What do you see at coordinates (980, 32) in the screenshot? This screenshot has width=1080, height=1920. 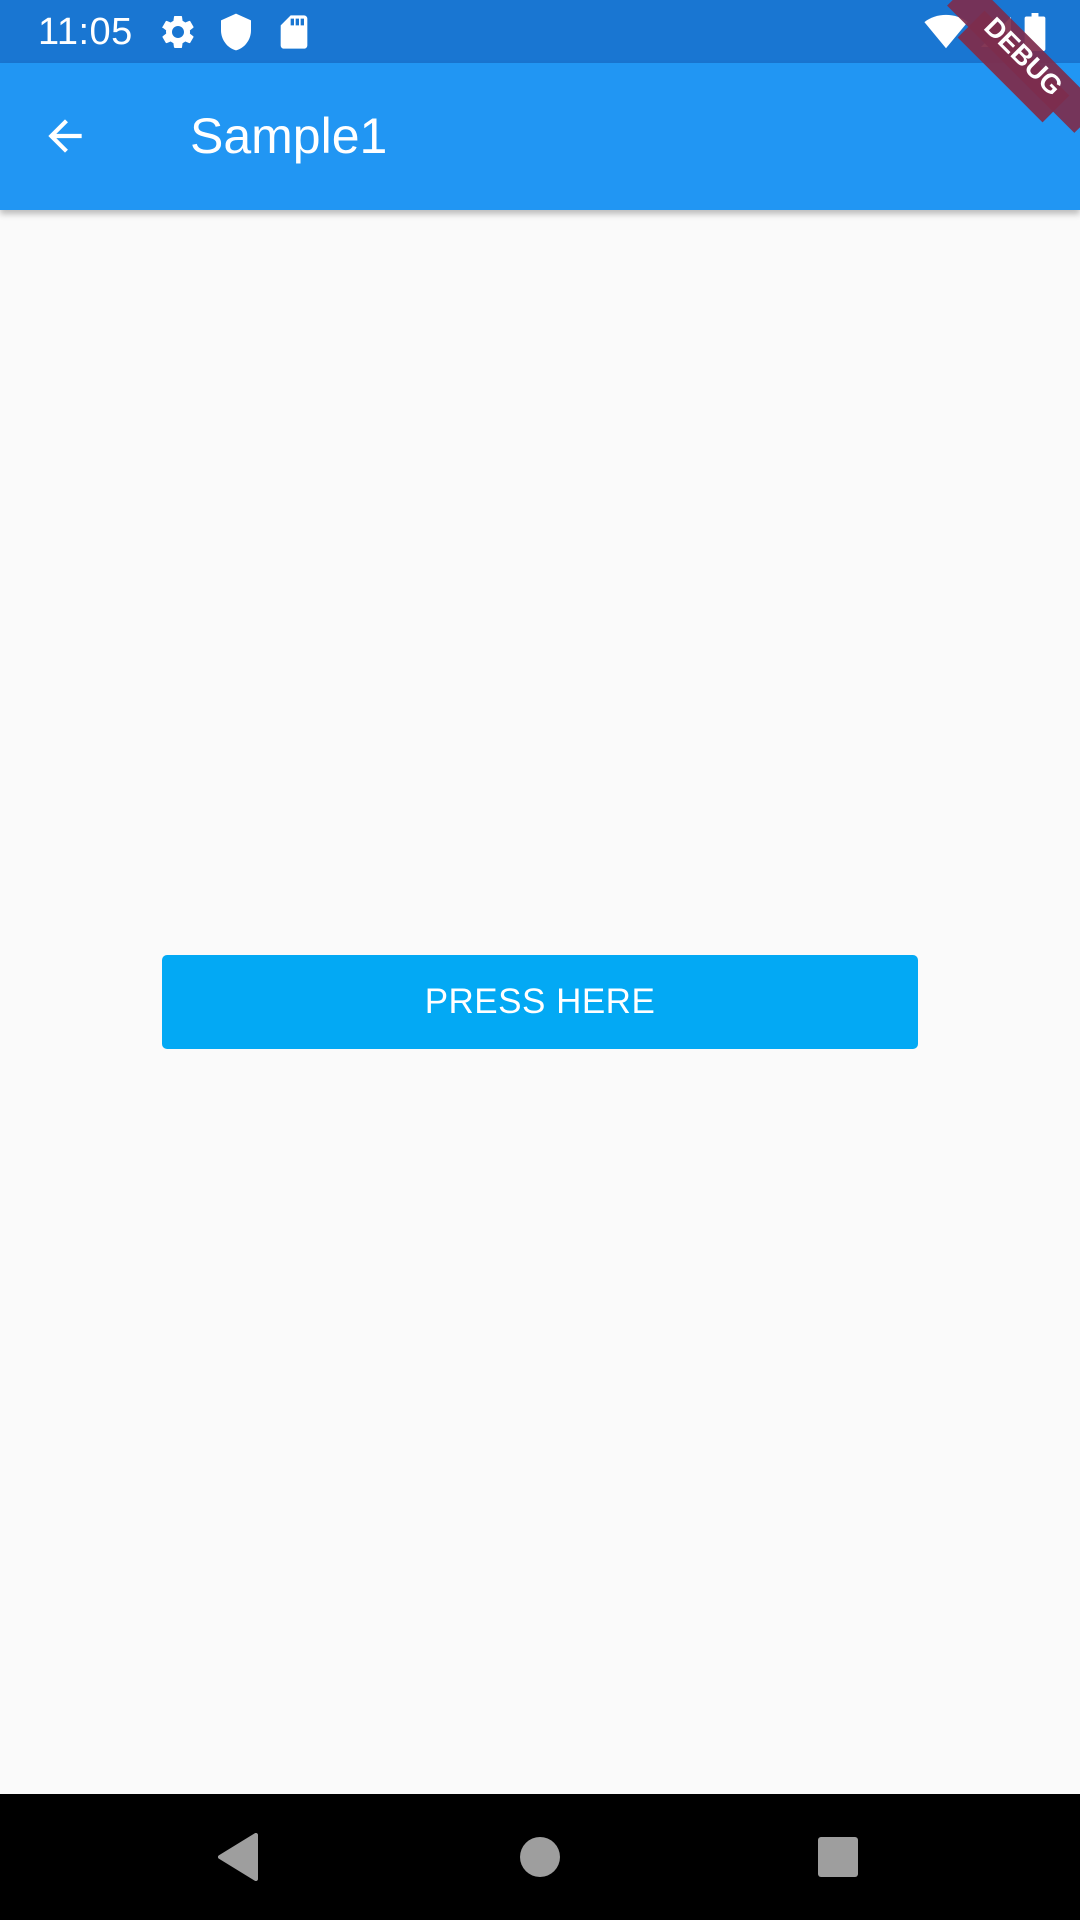 I see `status-icons-right` at bounding box center [980, 32].